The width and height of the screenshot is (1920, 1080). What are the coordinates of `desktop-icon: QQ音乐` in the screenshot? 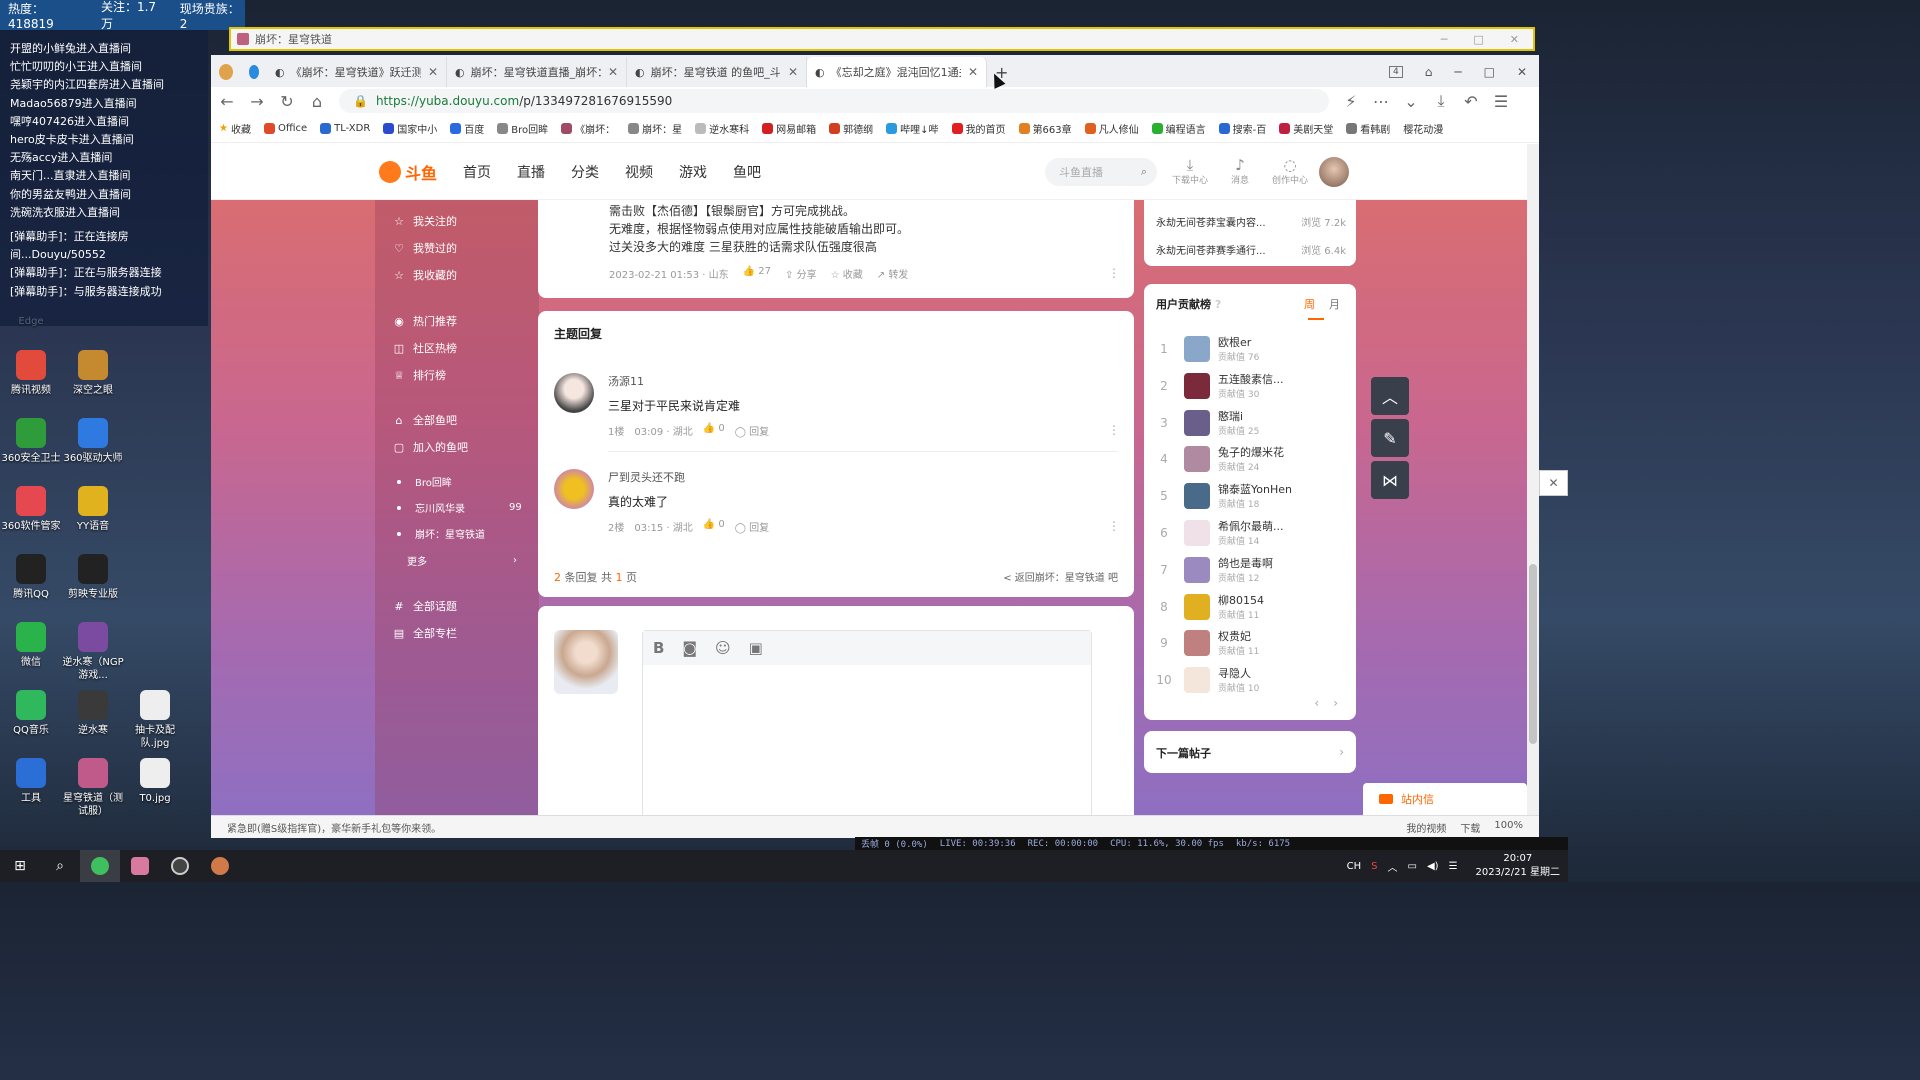 It's located at (31, 713).